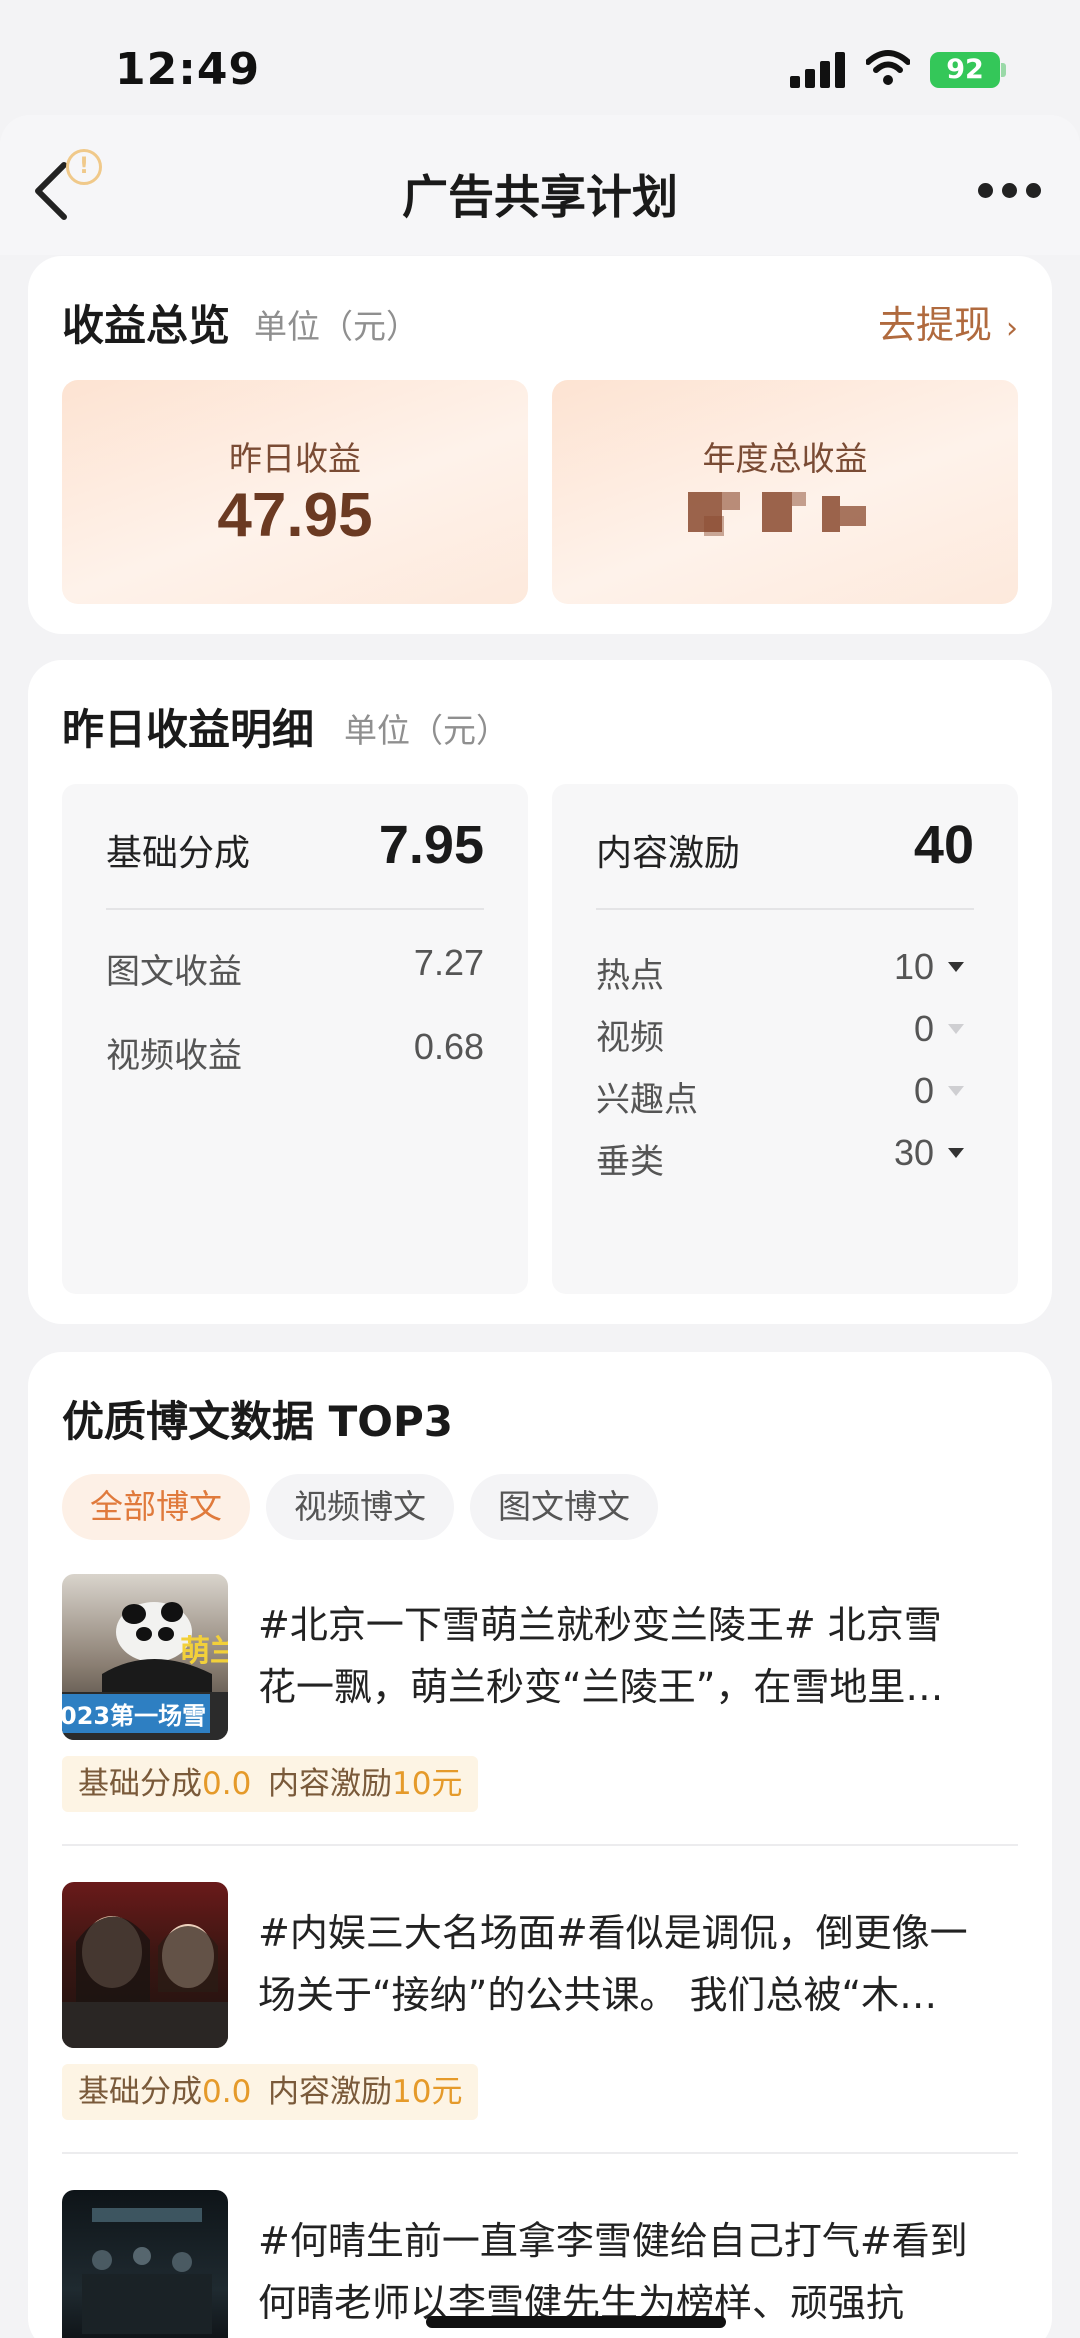 The image size is (1080, 2338). Describe the element at coordinates (136, 1713) in the screenshot. I see `thumbnail-caption: 023第一场雪` at that location.